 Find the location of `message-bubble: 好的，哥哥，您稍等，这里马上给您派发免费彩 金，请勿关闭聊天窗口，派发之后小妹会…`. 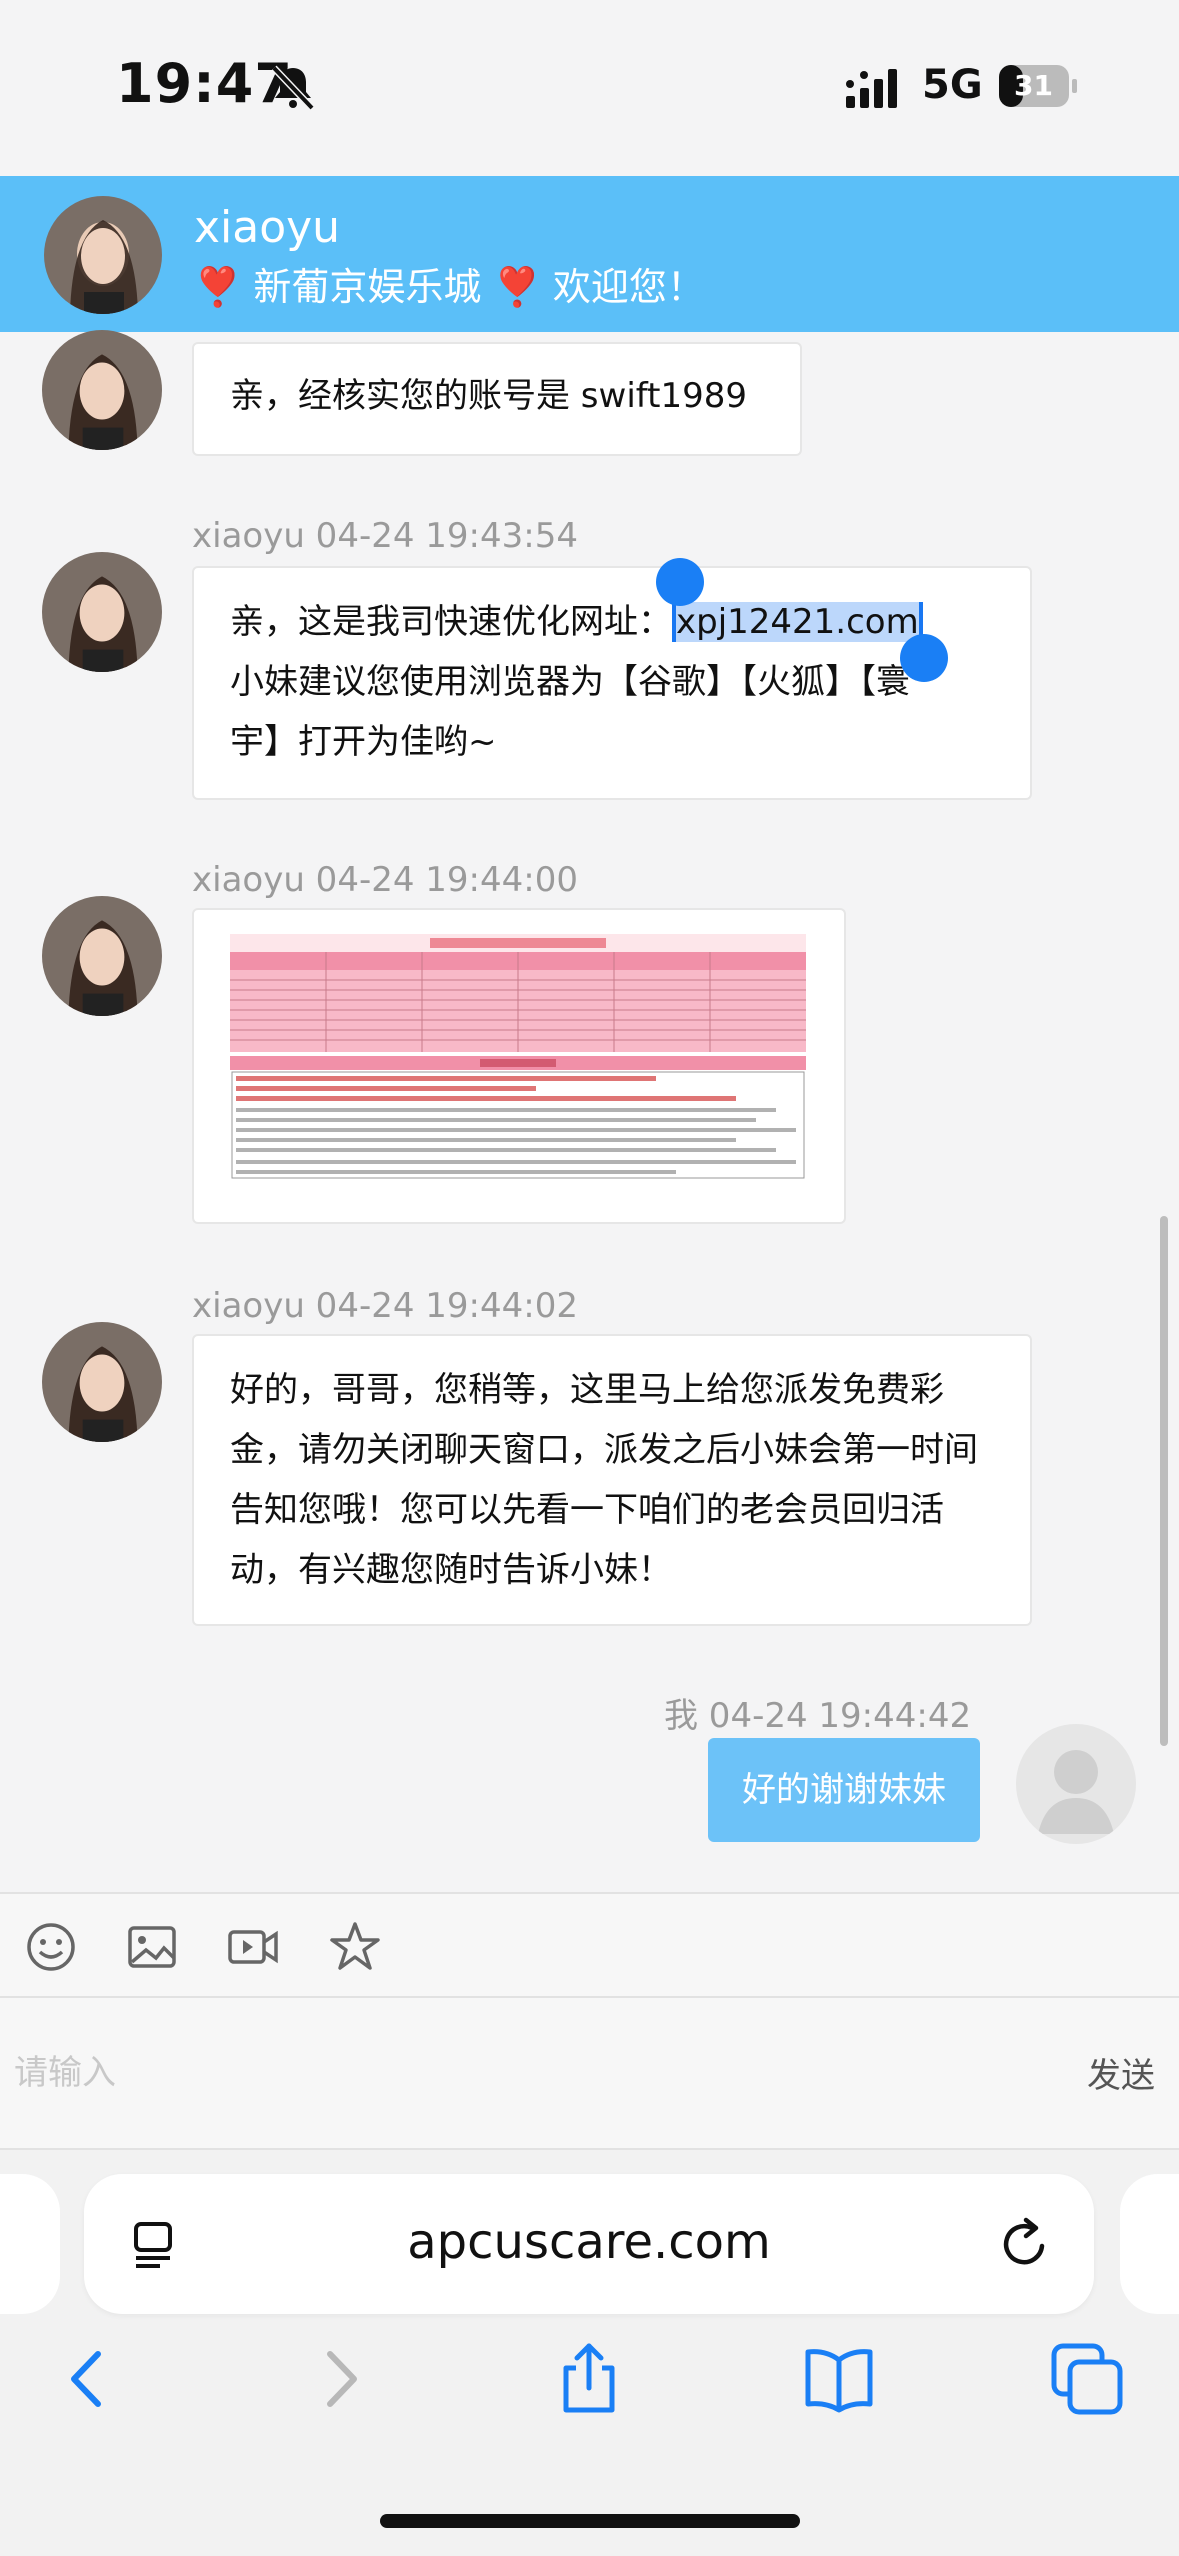

message-bubble: 好的，哥哥，您稍等，这里马上给您派发免费彩 金，请勿关闭聊天窗口，派发之后小妹会… is located at coordinates (612, 1480).